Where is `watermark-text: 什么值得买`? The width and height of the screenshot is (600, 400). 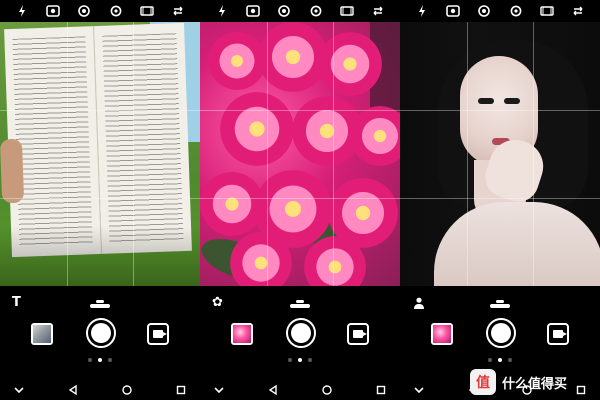
watermark-text: 什么值得买 is located at coordinates (535, 384).